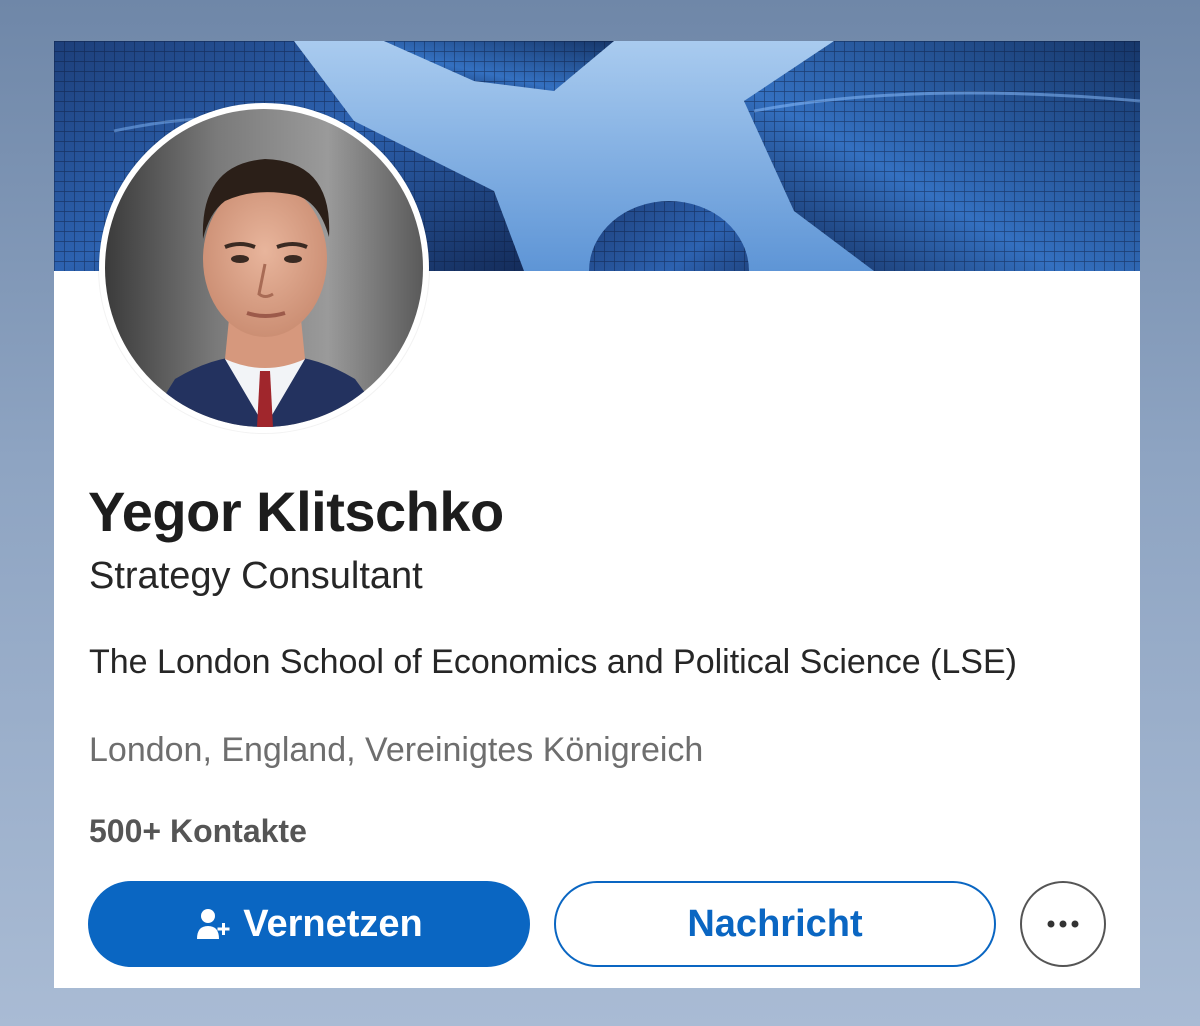 This screenshot has height=1026, width=1200. I want to click on avatar, so click(264, 268).